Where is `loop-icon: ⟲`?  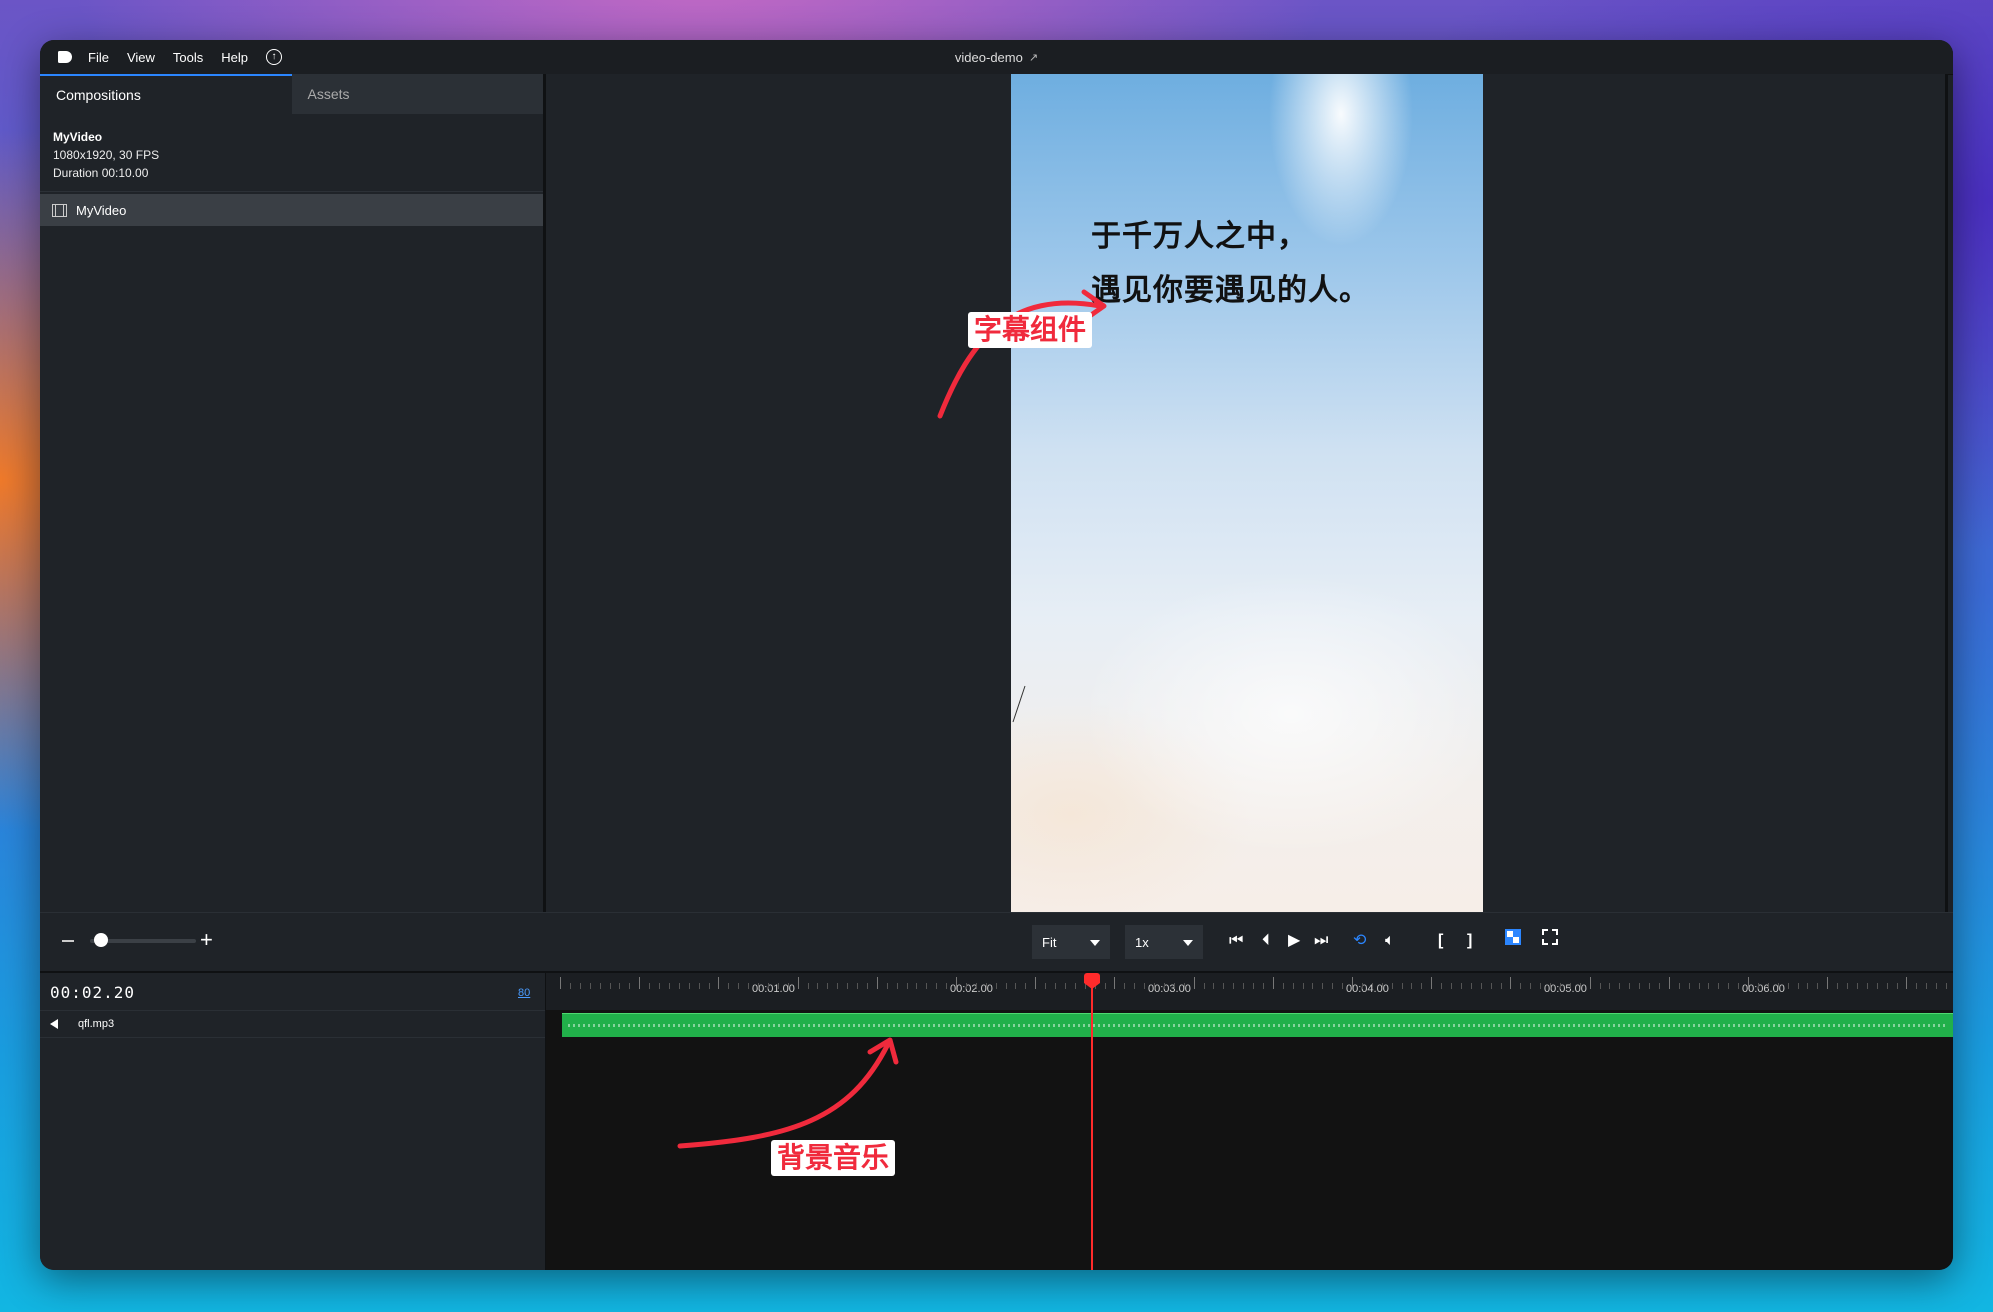
loop-icon: ⟲ is located at coordinates (1359, 941).